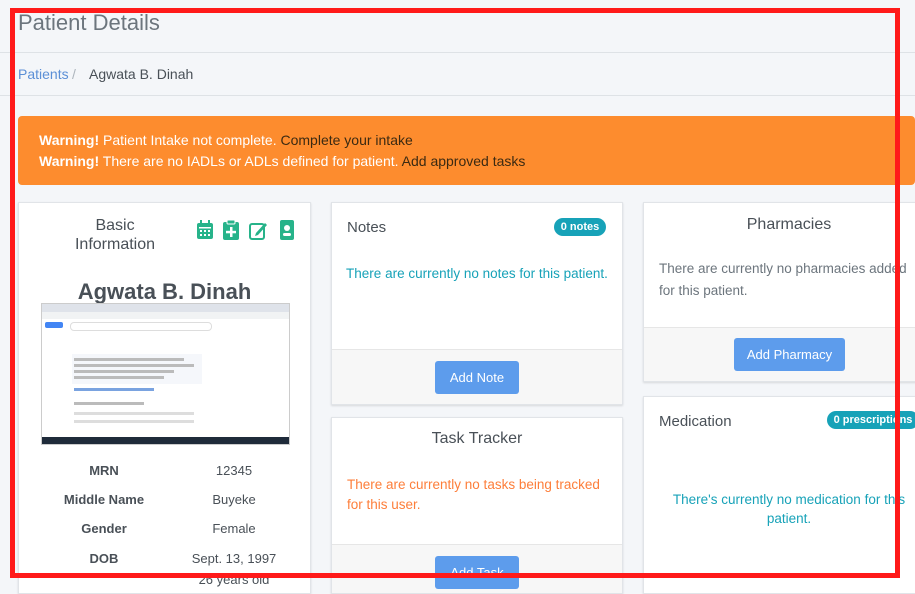  Describe the element at coordinates (367, 227) in the screenshot. I see `notes-title: Notes` at that location.